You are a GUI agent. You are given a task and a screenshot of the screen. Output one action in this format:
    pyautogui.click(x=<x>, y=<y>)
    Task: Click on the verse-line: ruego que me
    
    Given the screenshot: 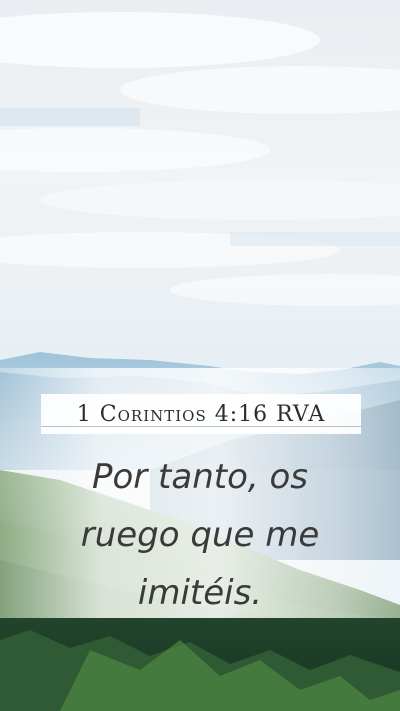 What is the action you would take?
    pyautogui.click(x=200, y=535)
    